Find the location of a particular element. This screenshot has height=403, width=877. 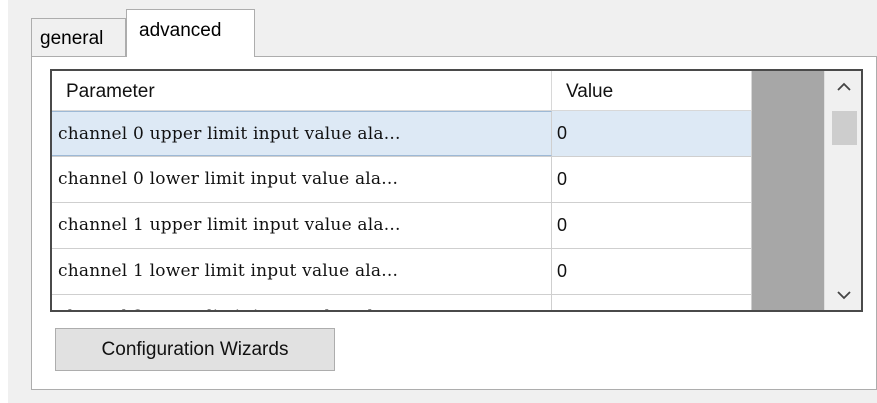

tab-advanced: advanced is located at coordinates (190, 33).